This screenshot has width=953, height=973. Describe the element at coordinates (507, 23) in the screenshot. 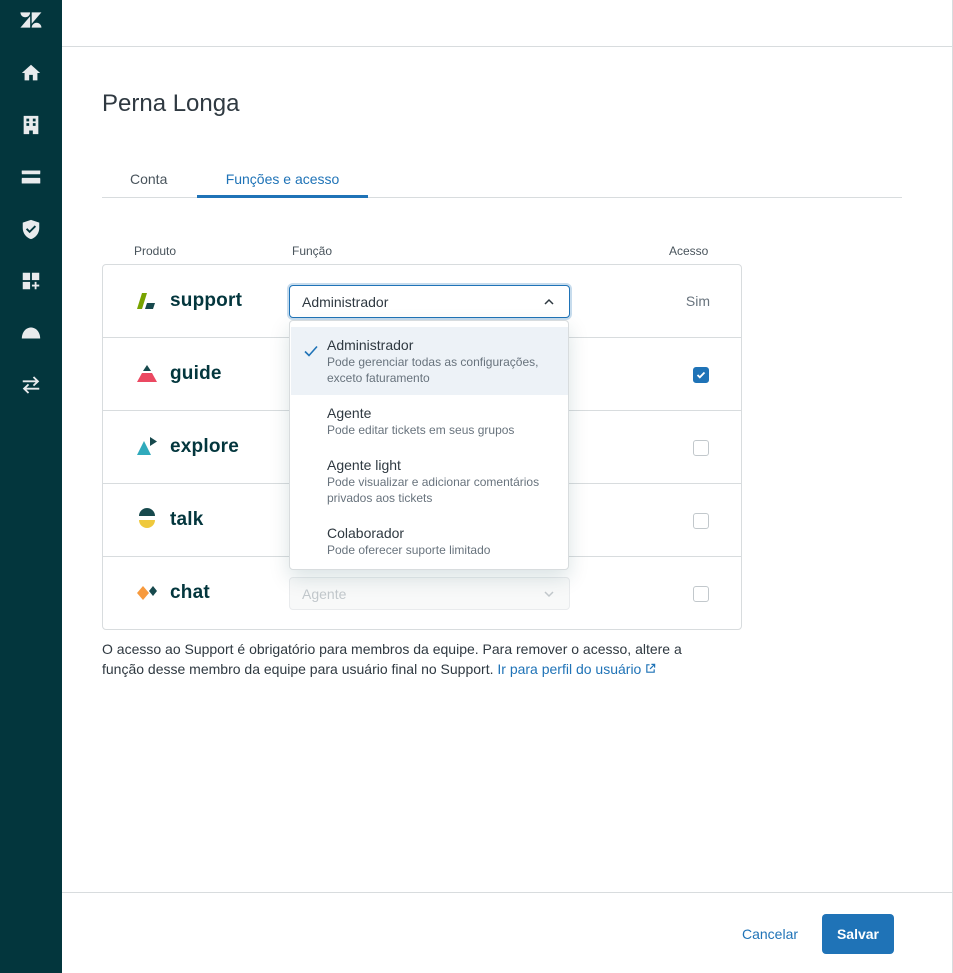

I see `top-bar` at that location.